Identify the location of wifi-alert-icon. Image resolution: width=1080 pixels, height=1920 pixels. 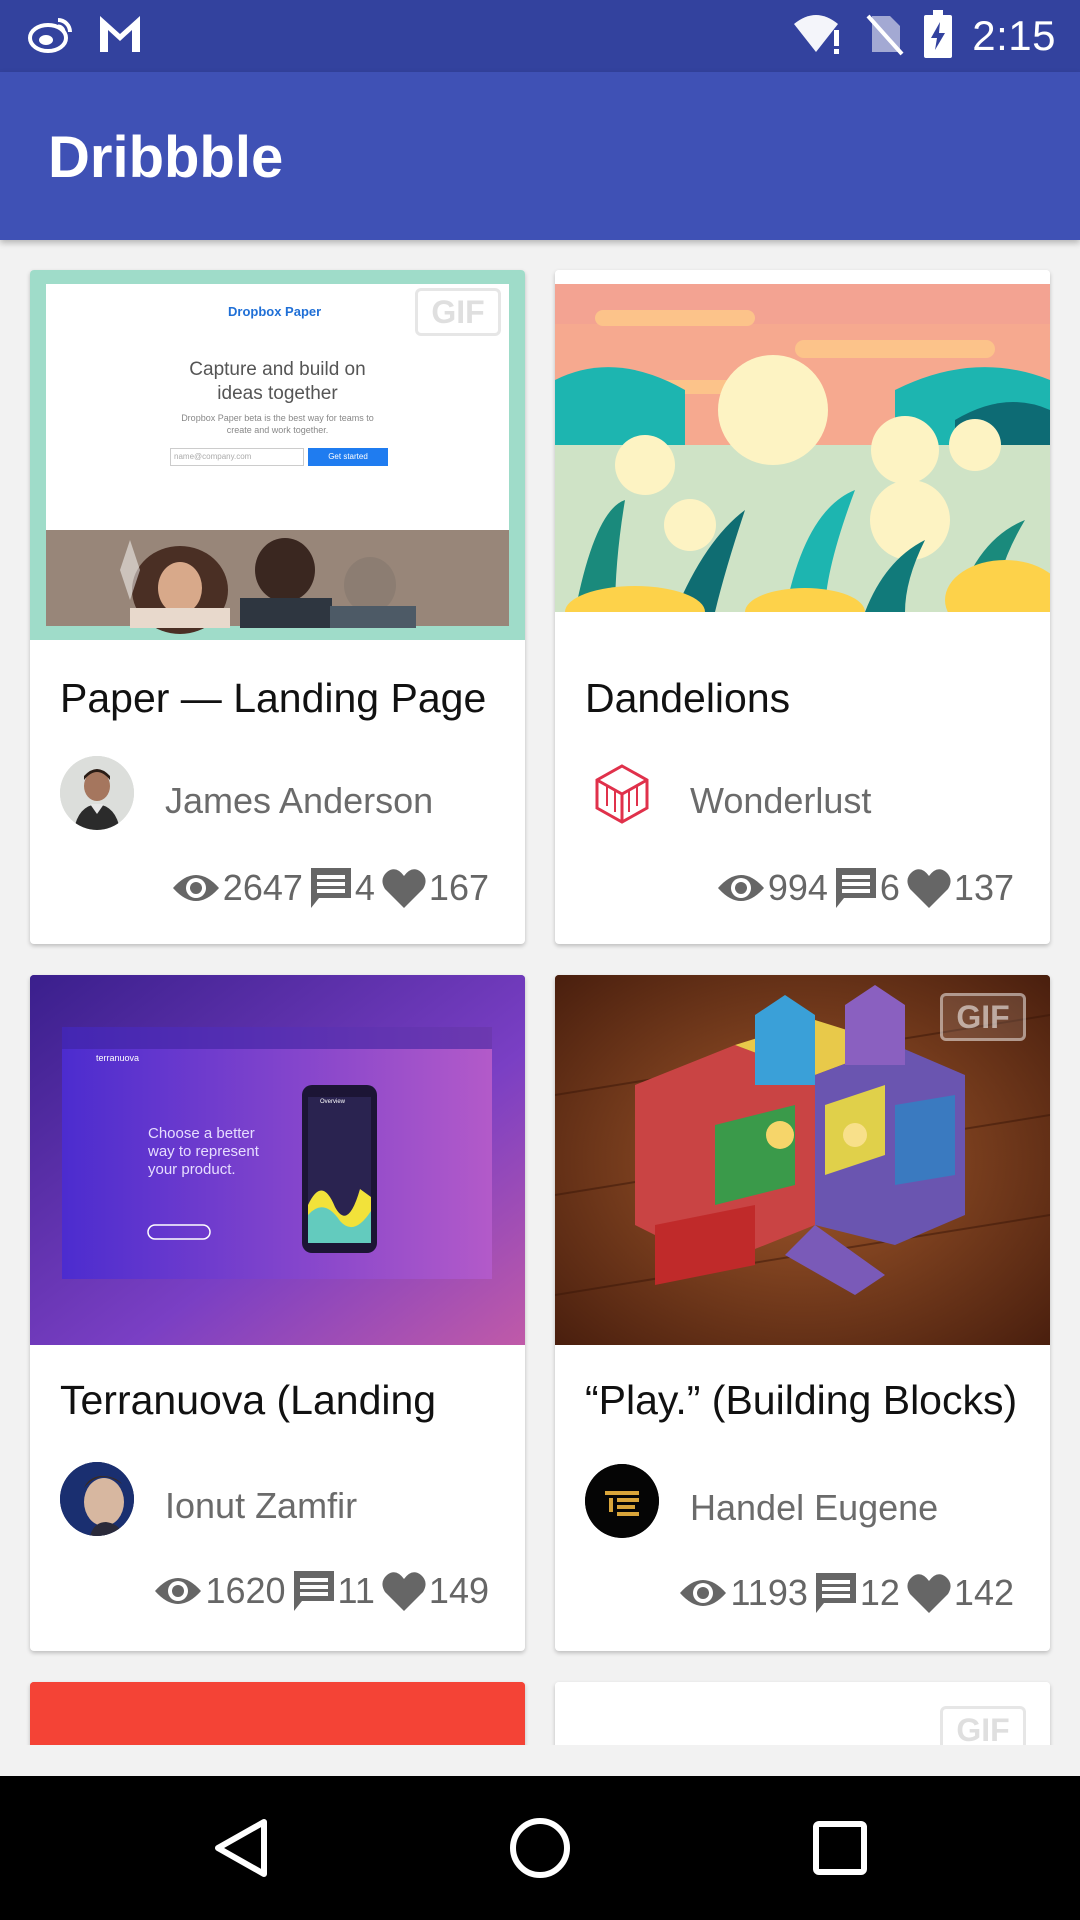
(818, 36).